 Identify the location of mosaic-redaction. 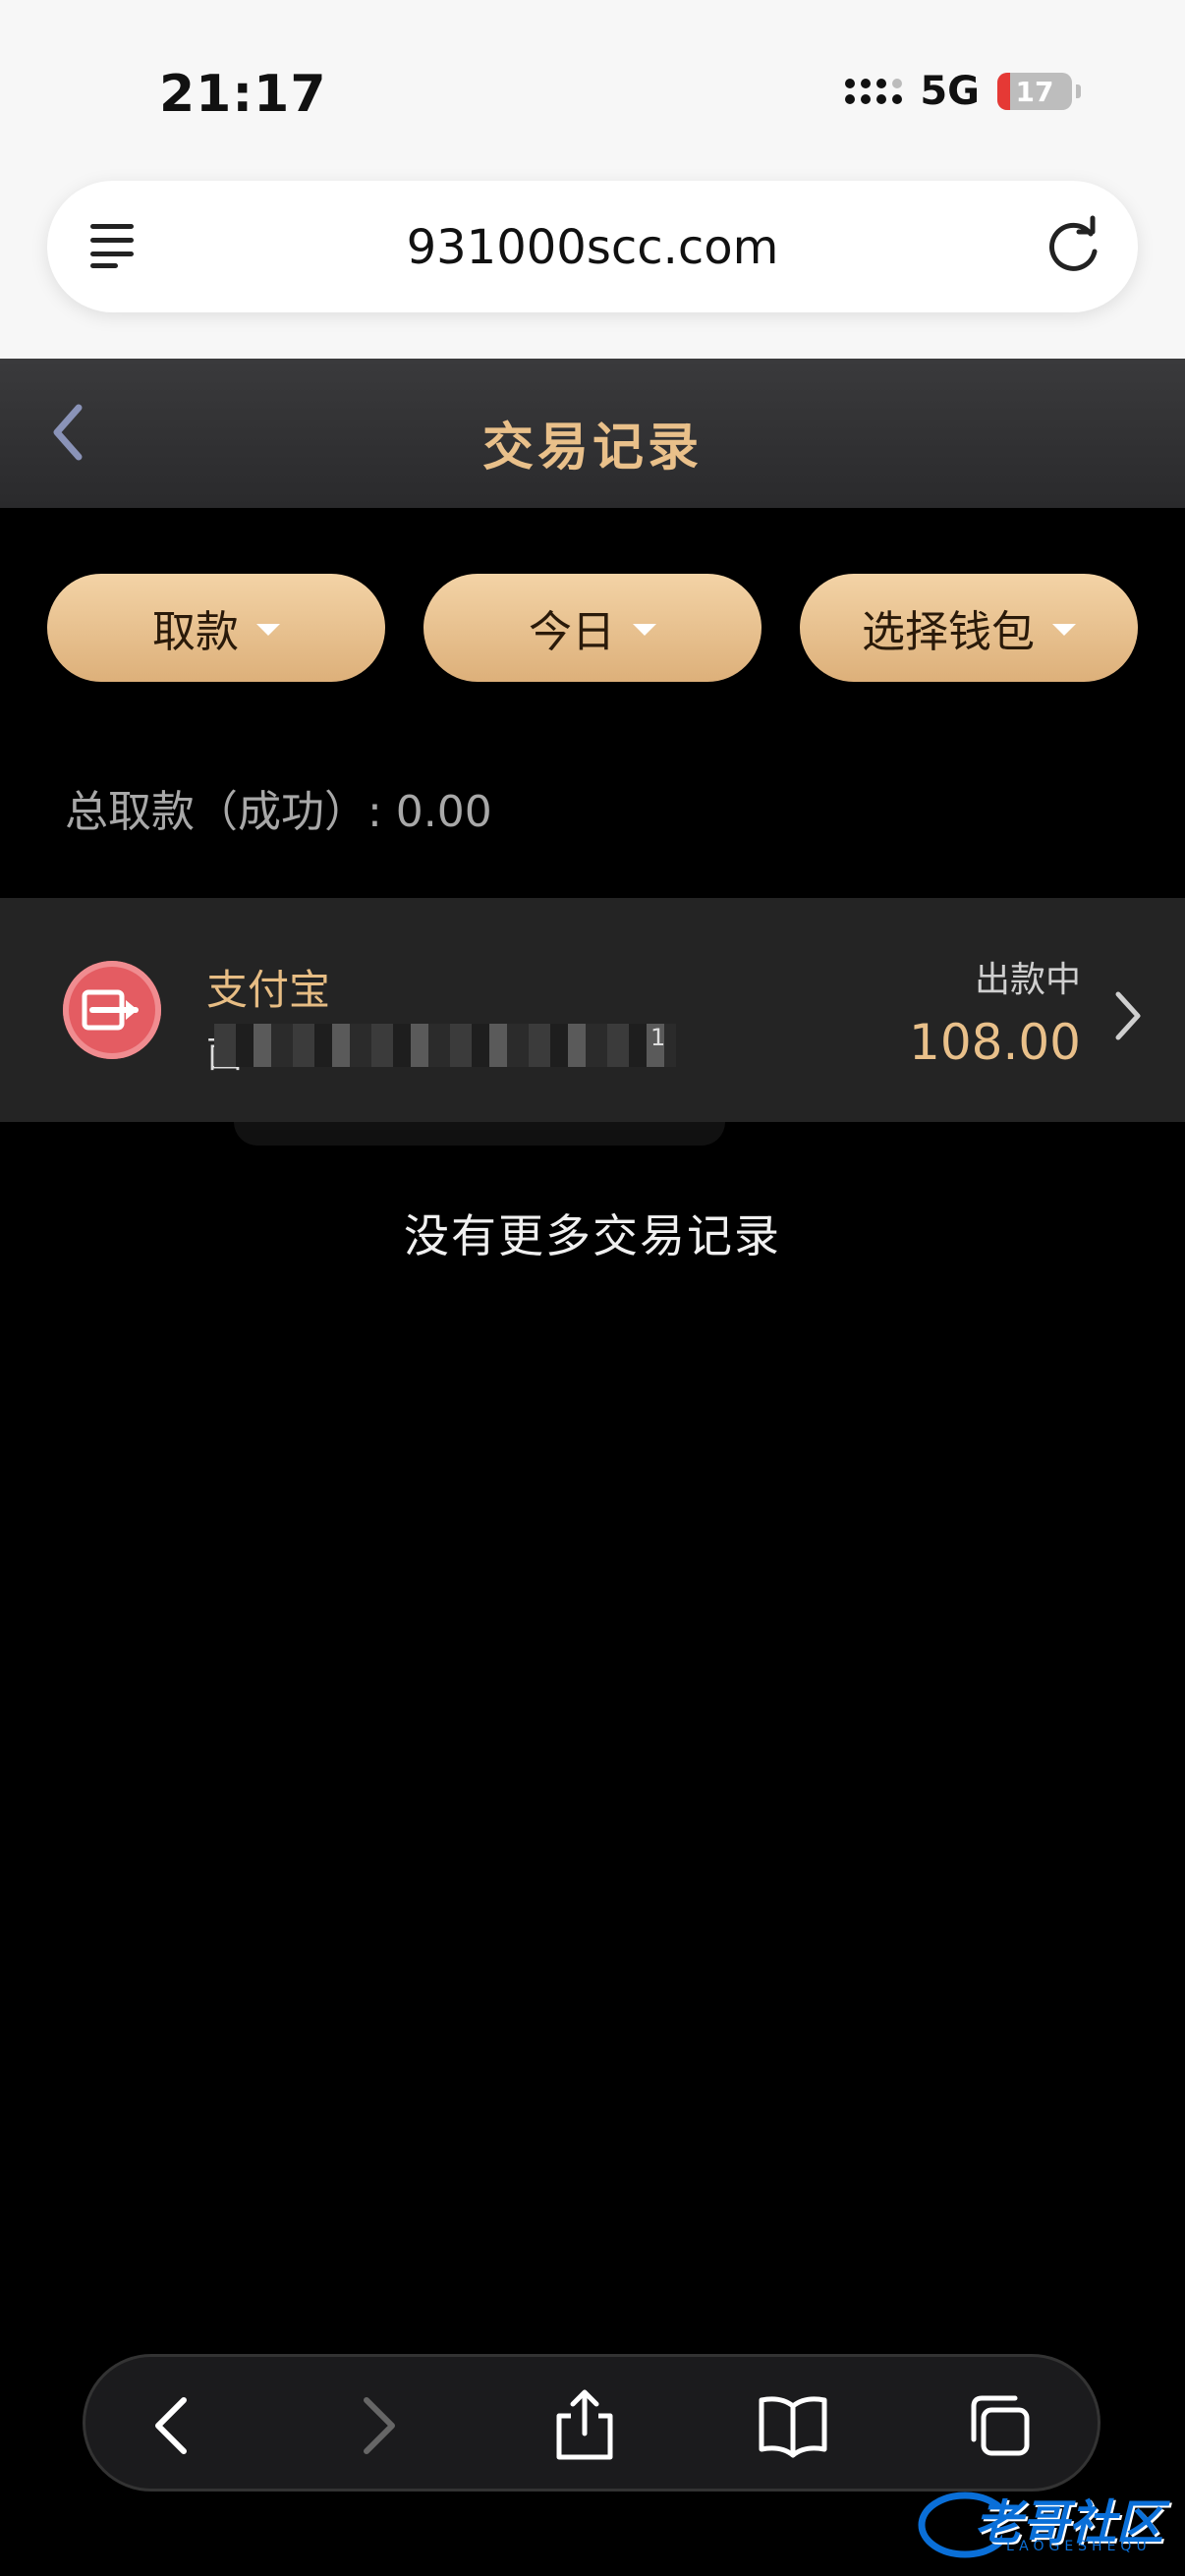
(445, 1045).